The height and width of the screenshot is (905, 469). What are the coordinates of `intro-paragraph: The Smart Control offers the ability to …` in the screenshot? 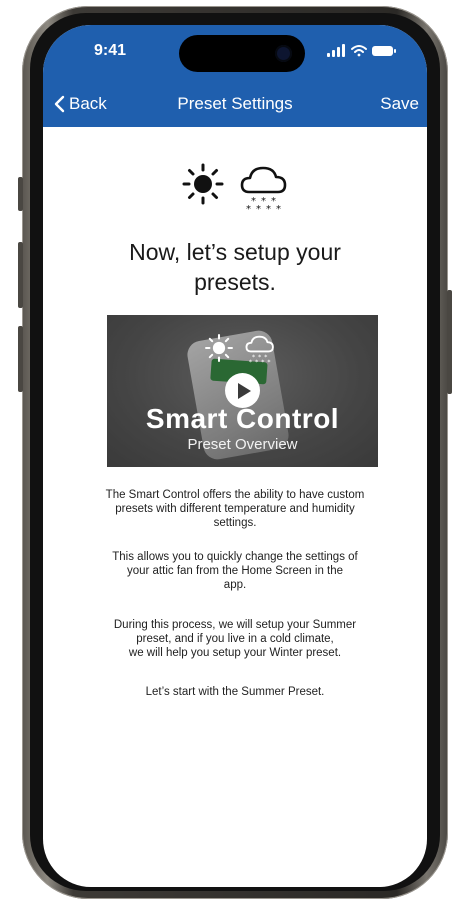 It's located at (235, 509).